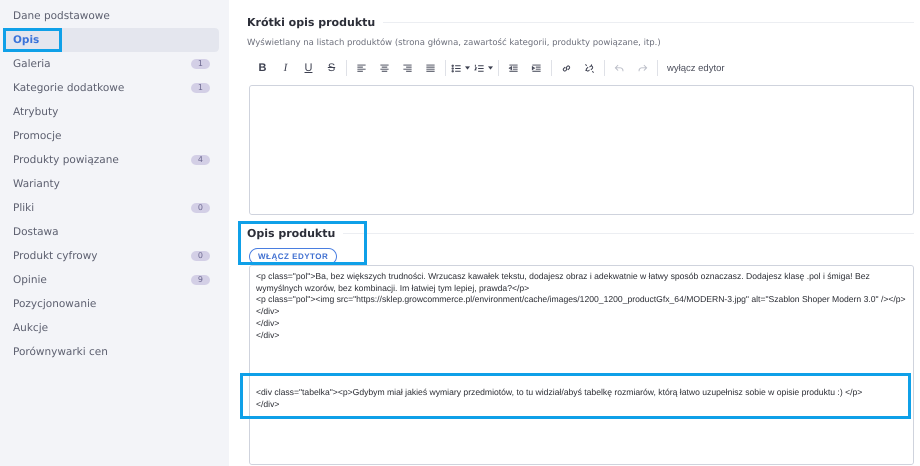  I want to click on sidebar-item: Porównywarki cen, so click(112, 352).